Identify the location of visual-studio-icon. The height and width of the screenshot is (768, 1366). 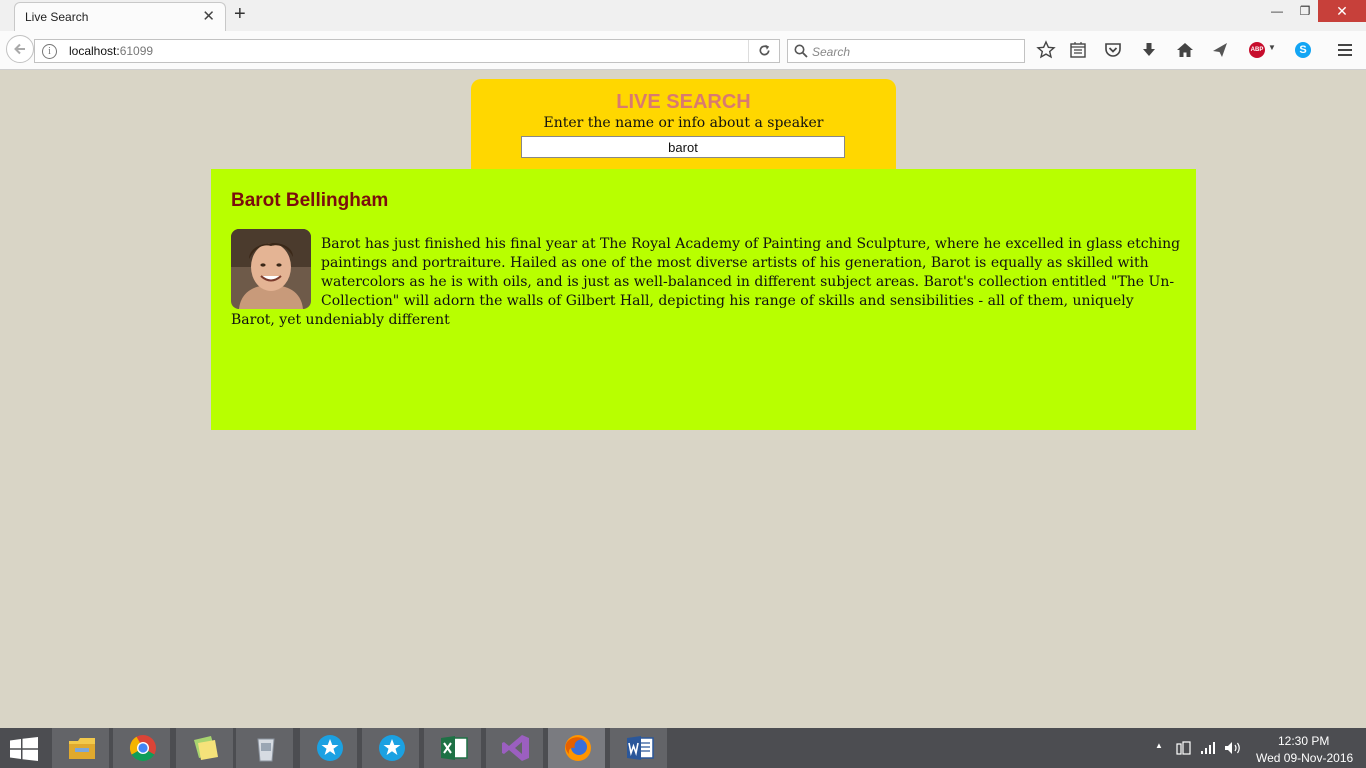
(515, 748).